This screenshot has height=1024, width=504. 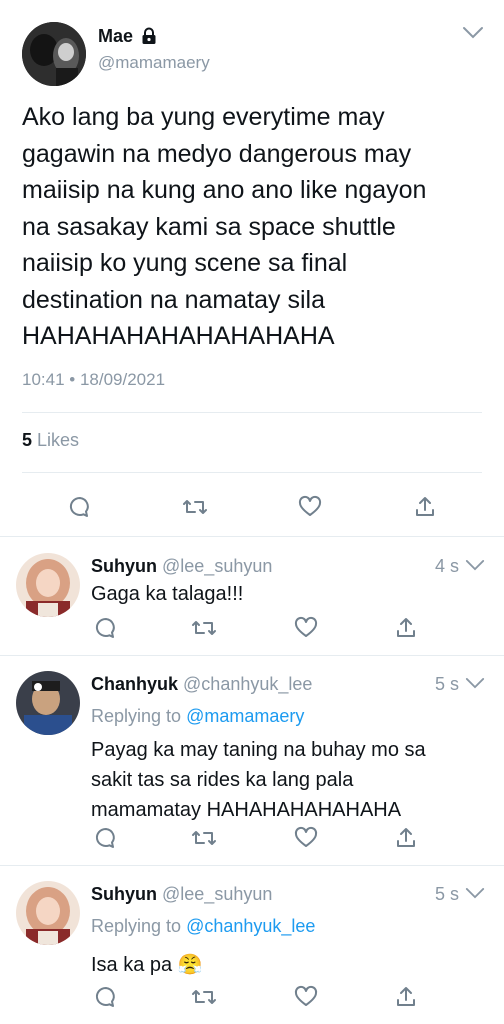 I want to click on reply-text: Isa ka pa 😤, so click(x=147, y=965).